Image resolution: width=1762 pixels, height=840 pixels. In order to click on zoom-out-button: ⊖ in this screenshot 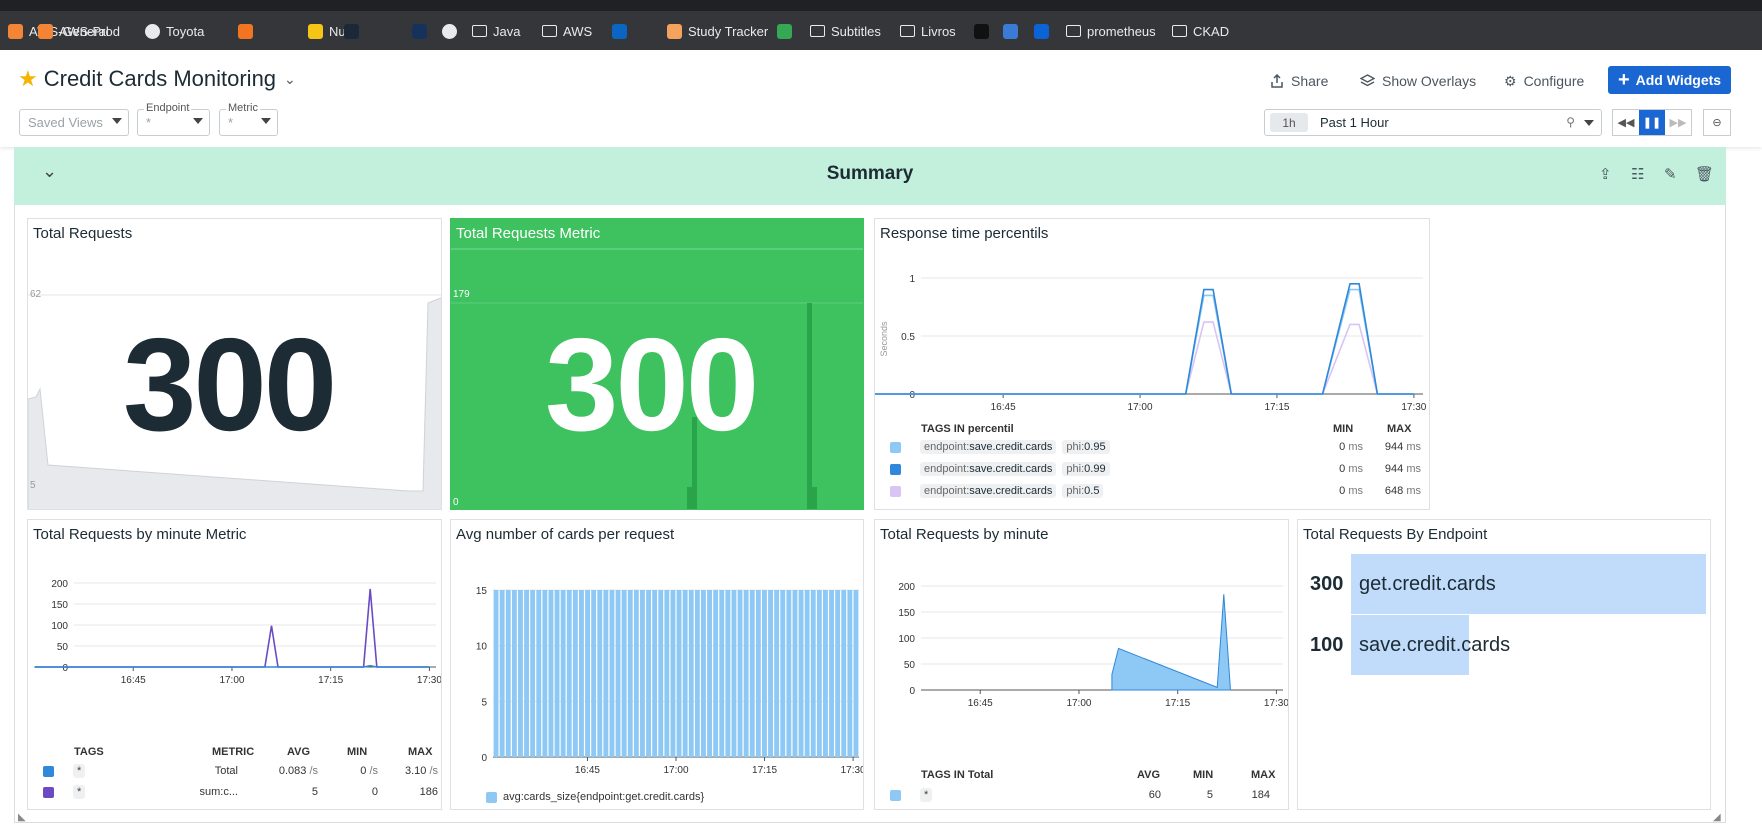, I will do `click(1717, 122)`.